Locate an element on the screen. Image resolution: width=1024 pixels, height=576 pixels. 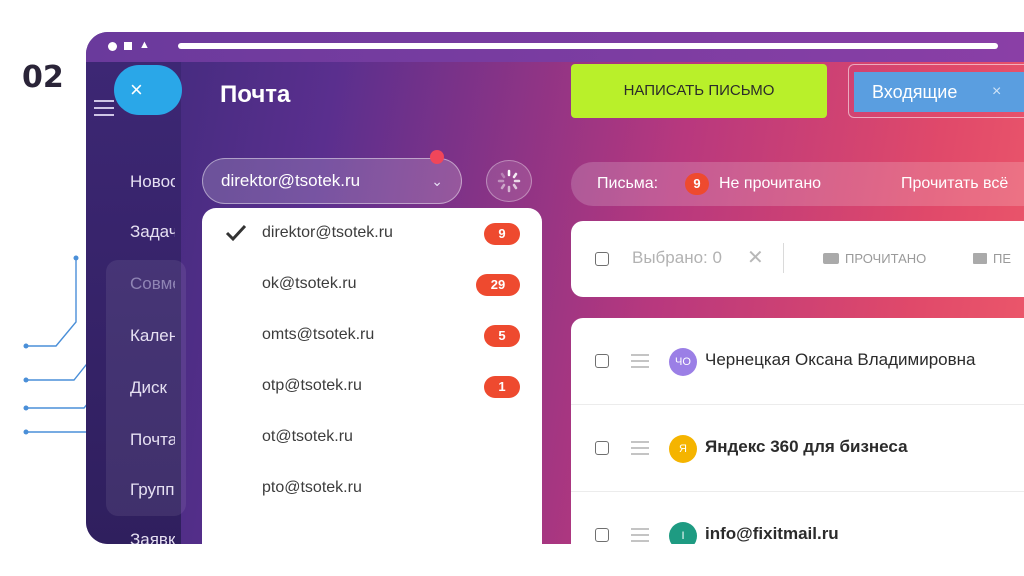
envelope-open-icon is located at coordinates (831, 258).